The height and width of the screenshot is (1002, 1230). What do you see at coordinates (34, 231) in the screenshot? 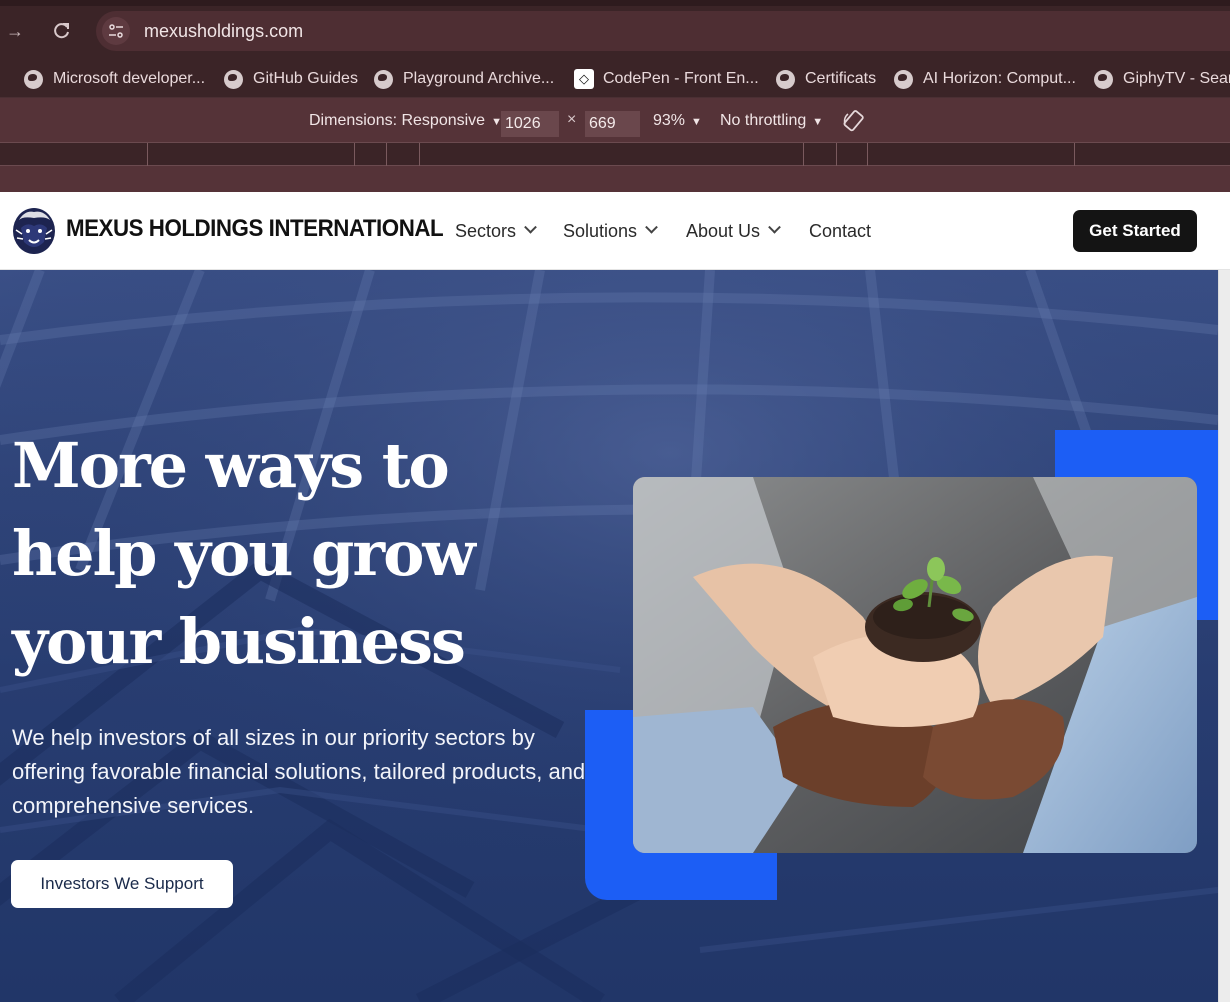
I see `lion-logo-icon` at bounding box center [34, 231].